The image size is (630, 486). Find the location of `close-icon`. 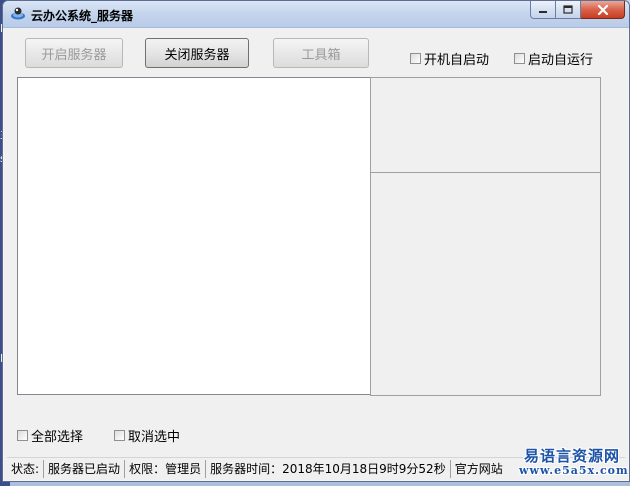

close-icon is located at coordinates (602, 9).